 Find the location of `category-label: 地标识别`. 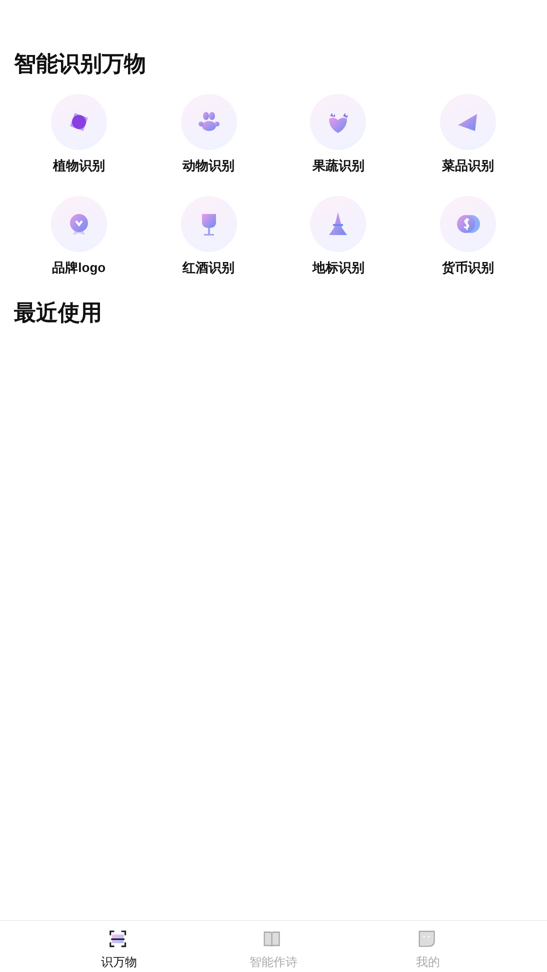

category-label: 地标识别 is located at coordinates (338, 267).